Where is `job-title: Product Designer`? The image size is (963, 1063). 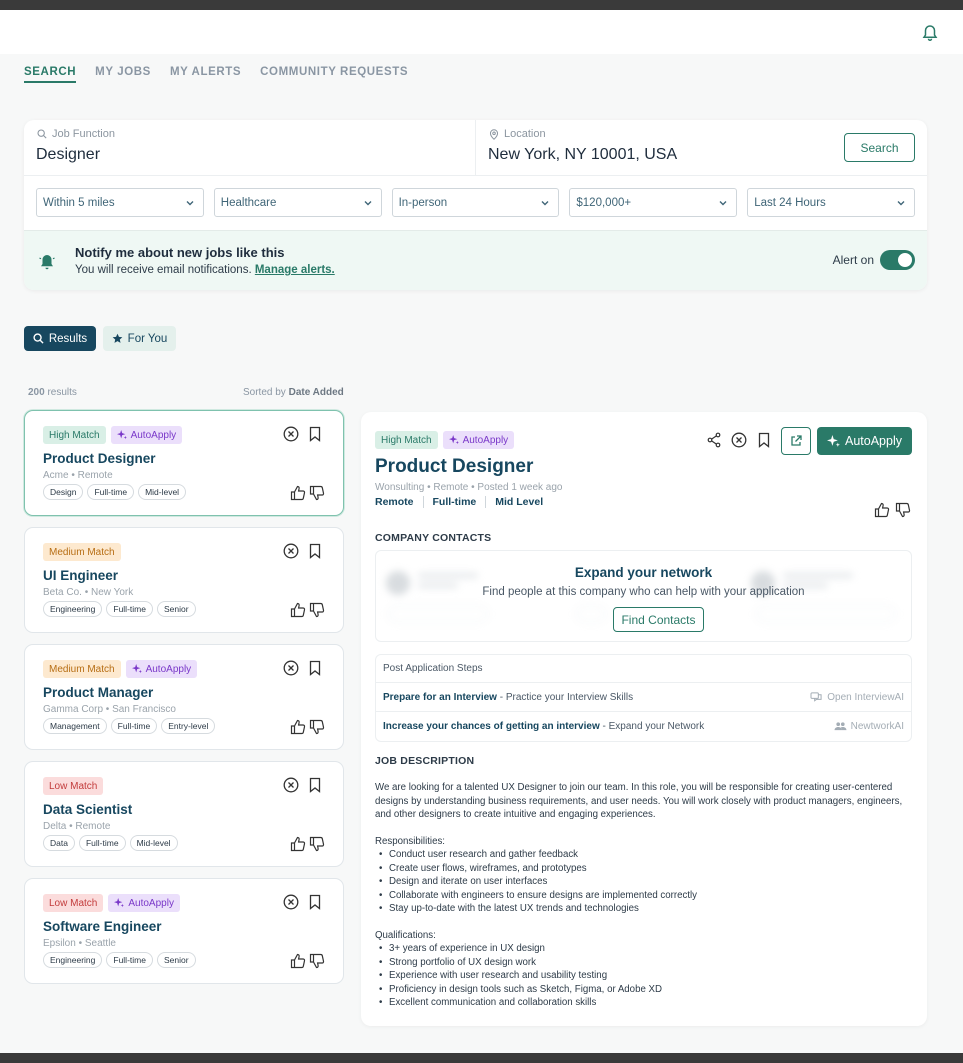 job-title: Product Designer is located at coordinates (99, 458).